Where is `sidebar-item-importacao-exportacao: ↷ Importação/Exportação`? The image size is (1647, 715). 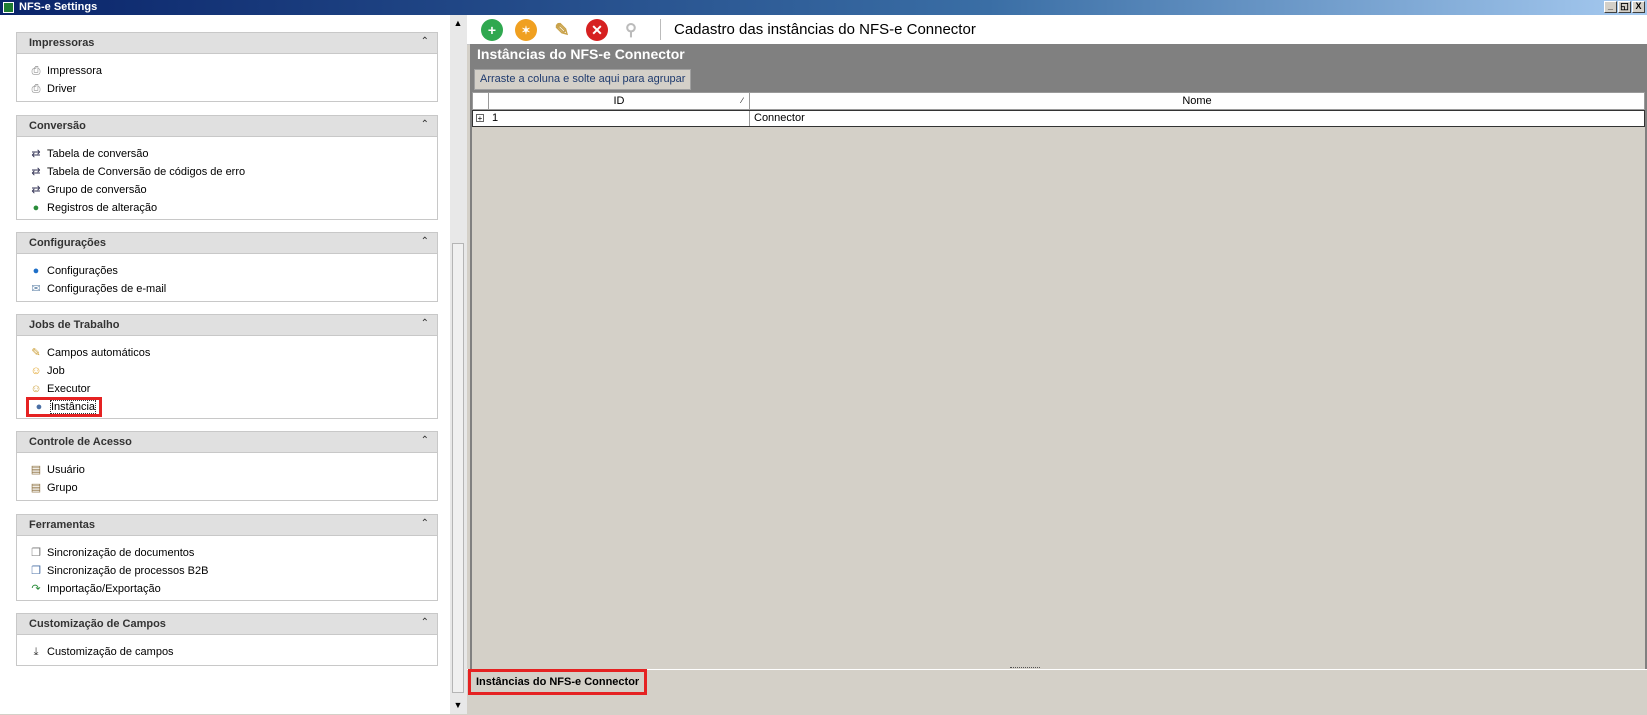
sidebar-item-importacao-exportacao: ↷ Importação/Exportação is located at coordinates (227, 589).